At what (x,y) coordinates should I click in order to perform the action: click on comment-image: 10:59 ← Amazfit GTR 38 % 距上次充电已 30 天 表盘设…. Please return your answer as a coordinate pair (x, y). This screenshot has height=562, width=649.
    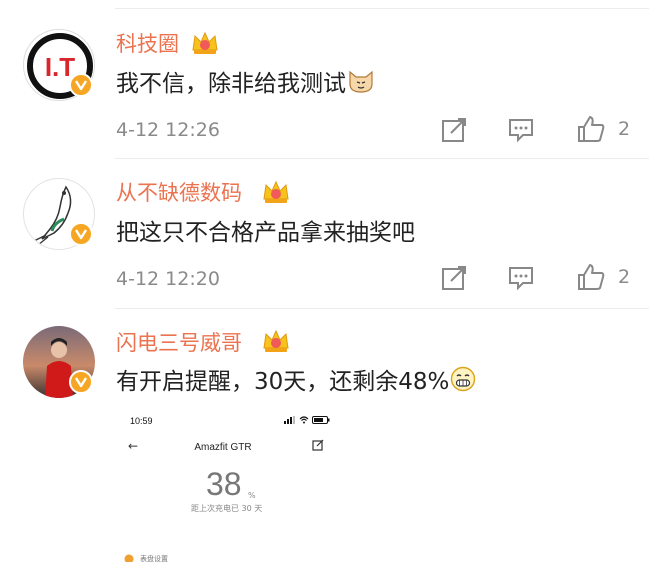
    Looking at the image, I should click on (228, 485).